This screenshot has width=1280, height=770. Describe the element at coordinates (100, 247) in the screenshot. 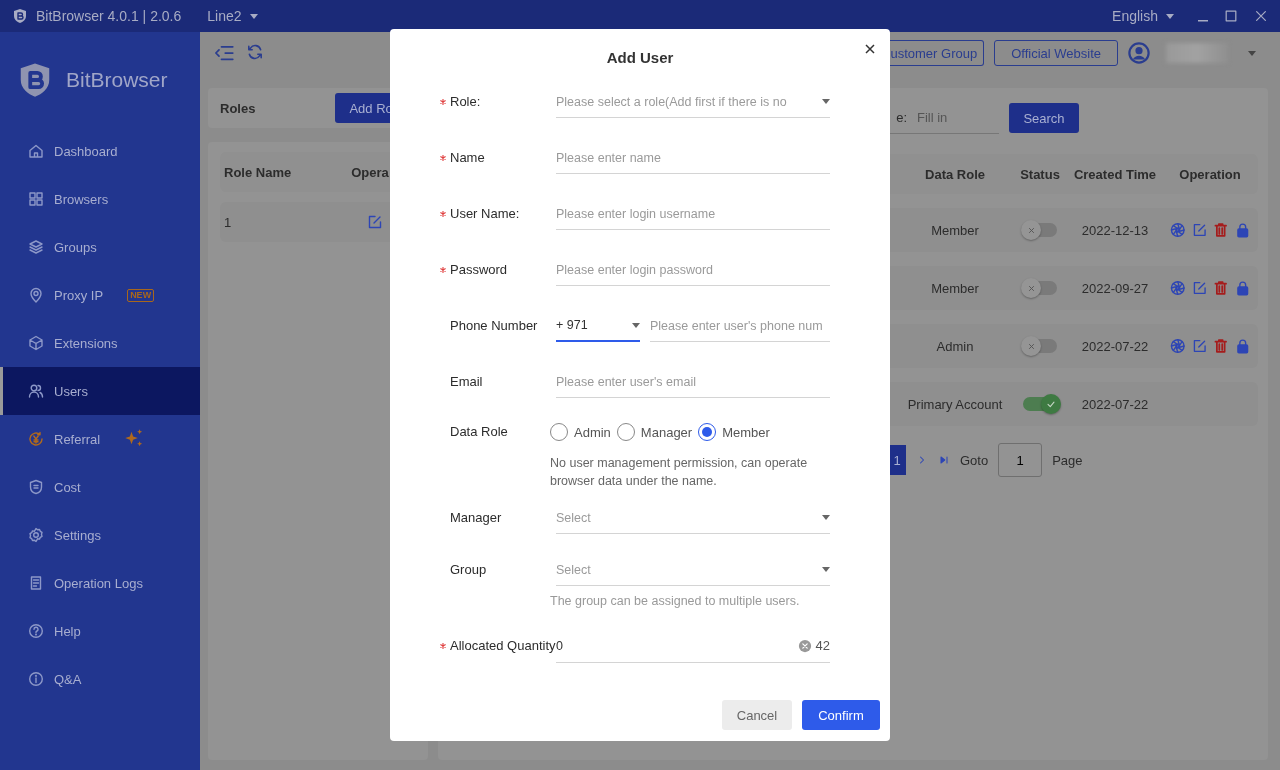

I see `sidebar-item: Groups` at that location.